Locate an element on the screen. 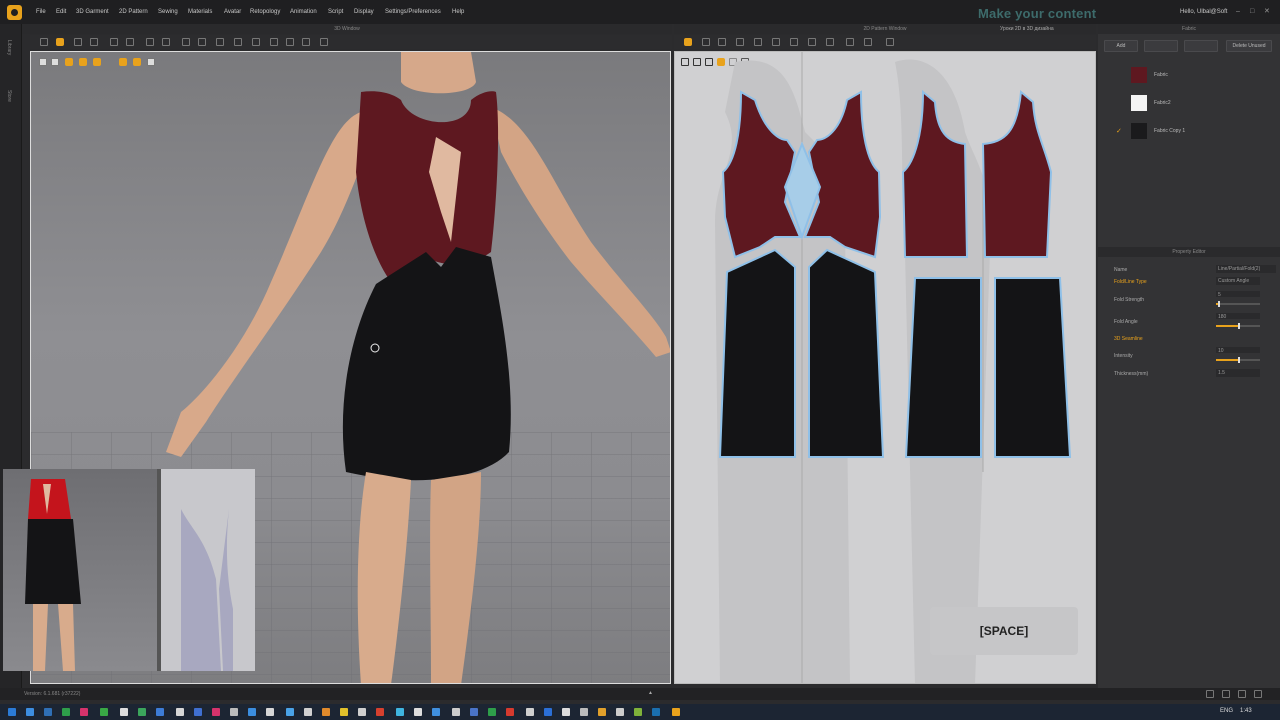 This screenshot has height=720, width=1280. 2d-texture-icon is located at coordinates (850, 42).